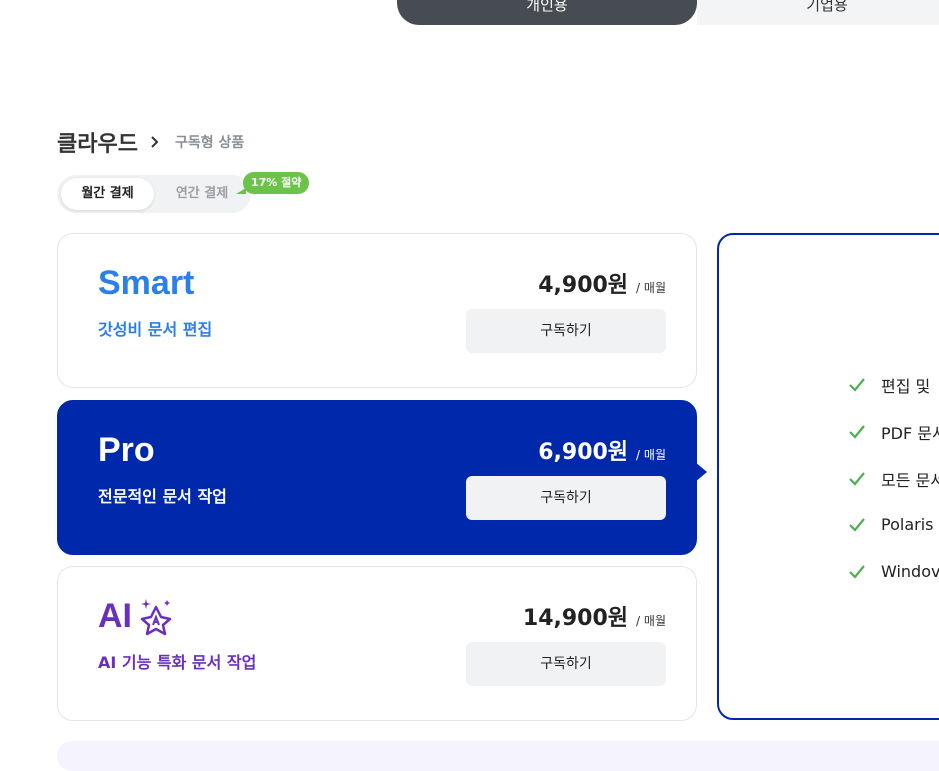 Image resolution: width=939 pixels, height=771 pixels. Describe the element at coordinates (107, 194) in the screenshot. I see `billing-monthly-option: 월간 결제` at that location.